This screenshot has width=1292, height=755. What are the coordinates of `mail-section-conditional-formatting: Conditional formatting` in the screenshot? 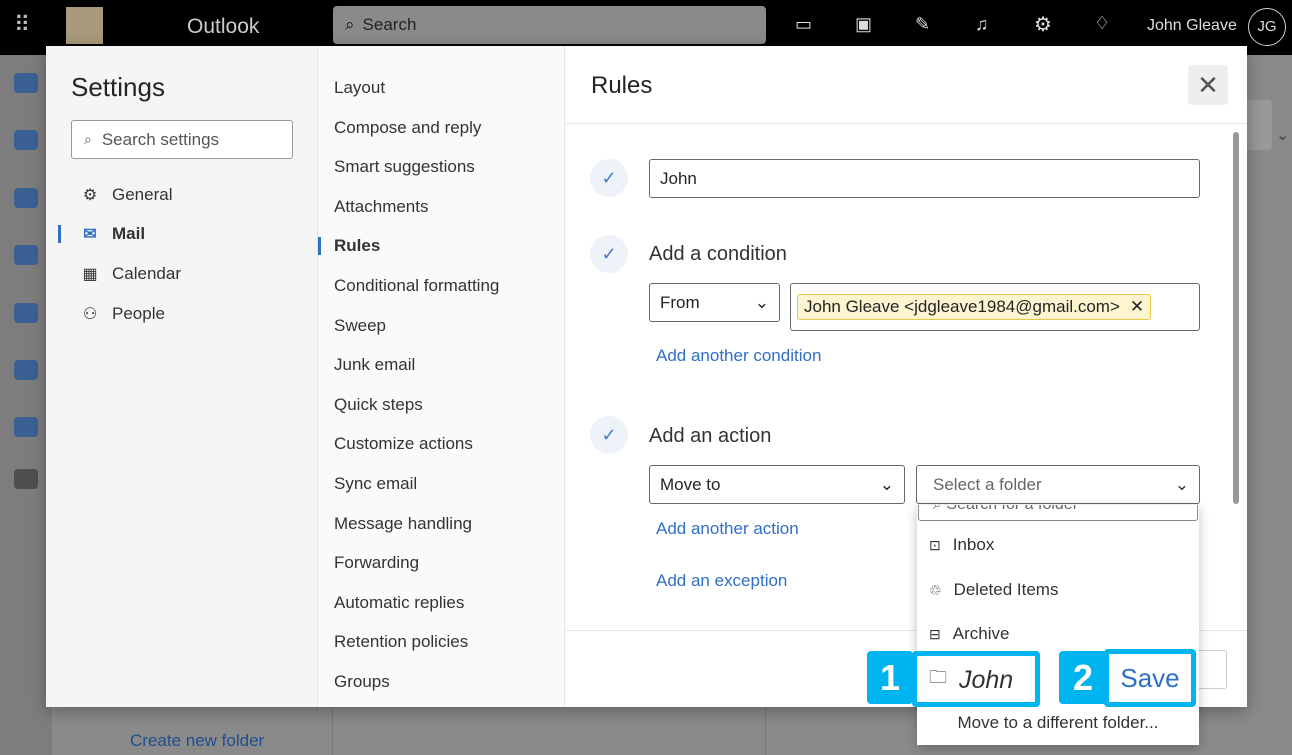 It's located at (416, 286).